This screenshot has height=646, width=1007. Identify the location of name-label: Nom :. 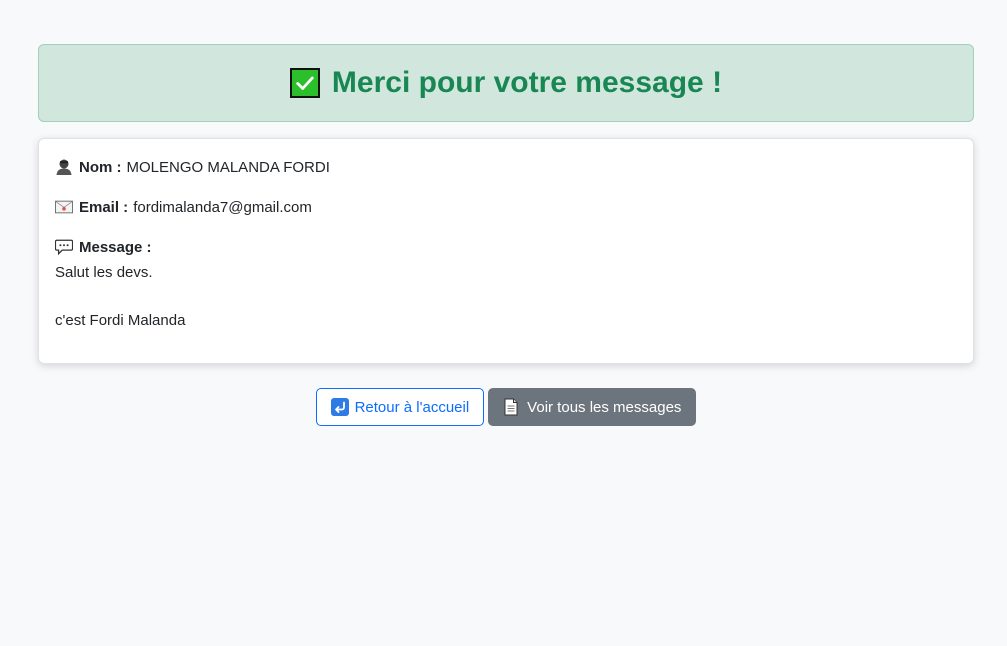
(100, 167).